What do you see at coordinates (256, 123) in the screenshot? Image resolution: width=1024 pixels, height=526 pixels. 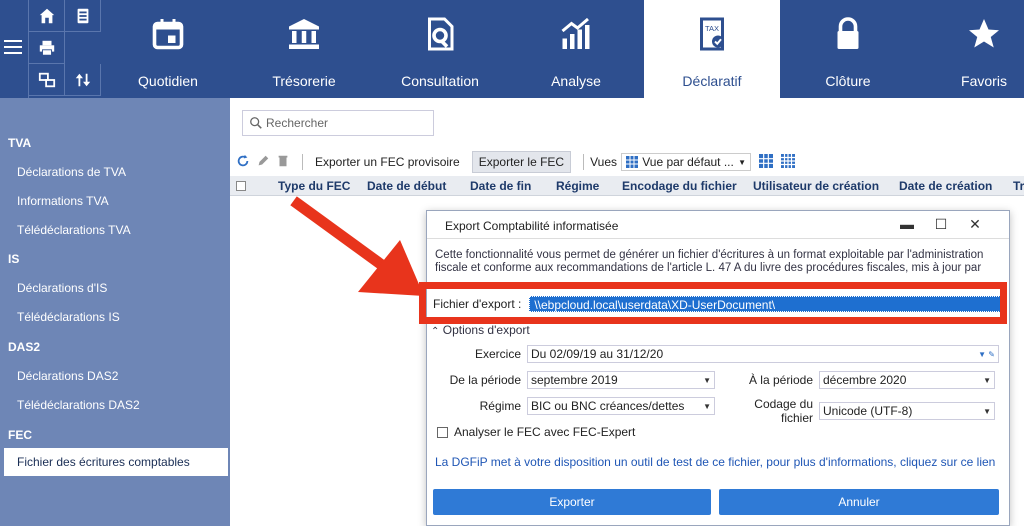 I see `search-icon` at bounding box center [256, 123].